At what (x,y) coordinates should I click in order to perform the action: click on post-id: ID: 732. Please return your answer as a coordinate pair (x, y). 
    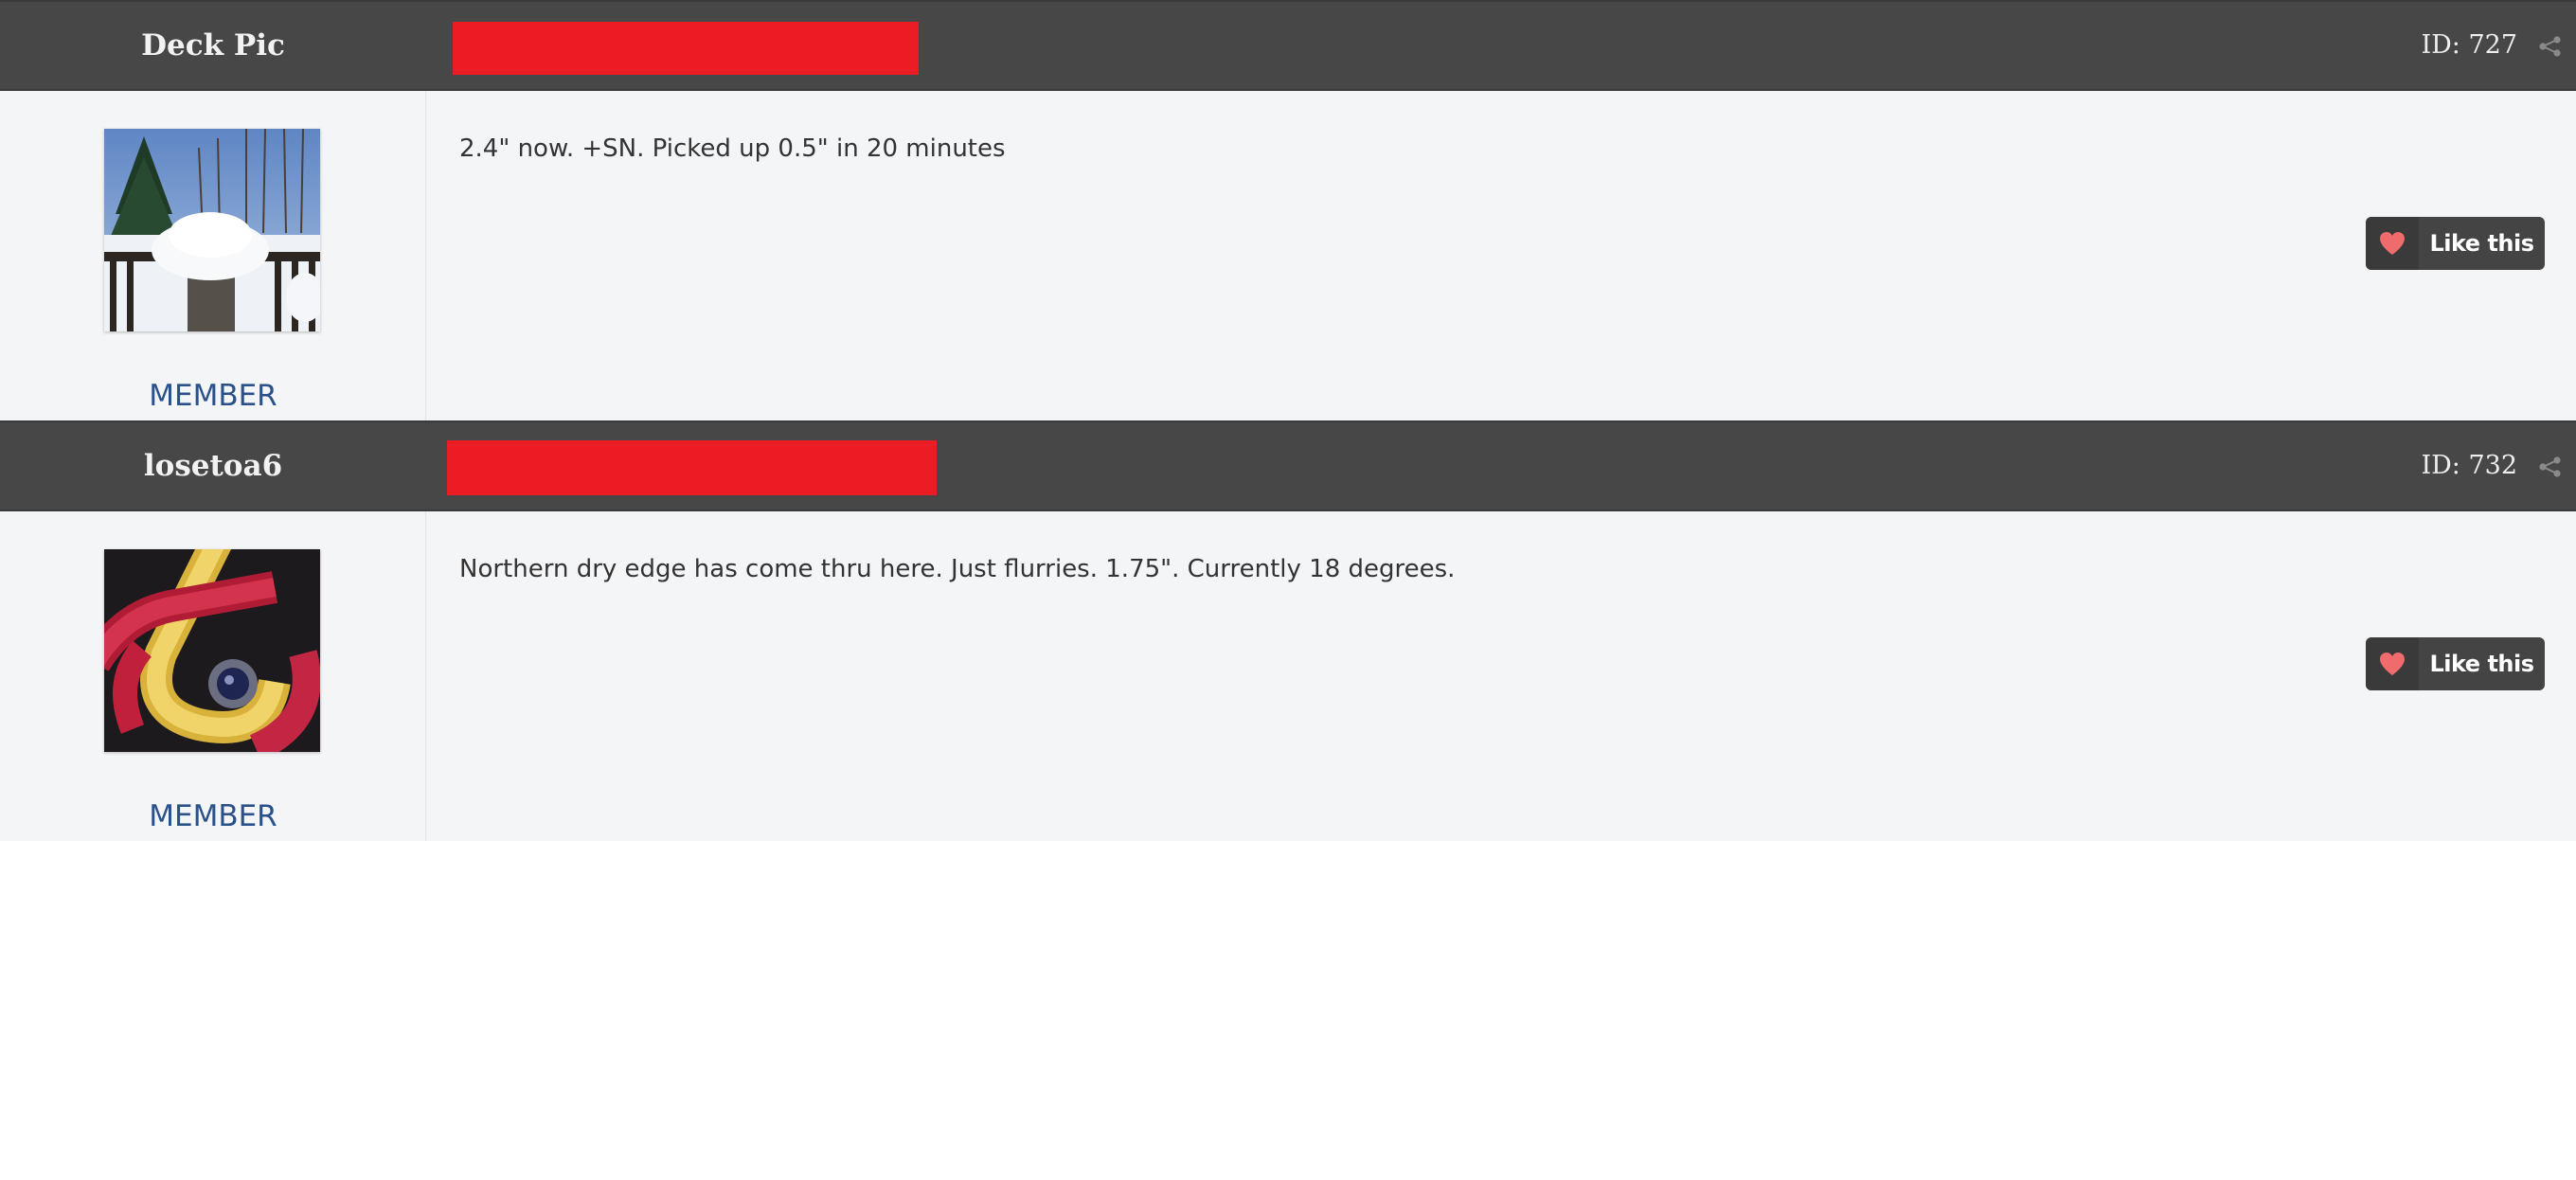
    Looking at the image, I should click on (2469, 466).